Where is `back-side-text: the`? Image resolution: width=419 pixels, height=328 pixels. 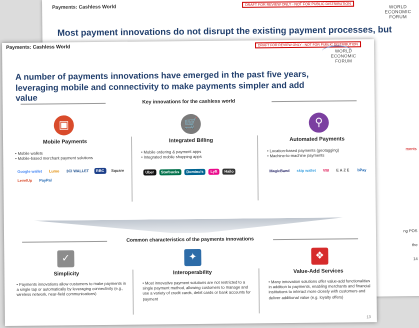 back-side-text: the is located at coordinates (414, 245).